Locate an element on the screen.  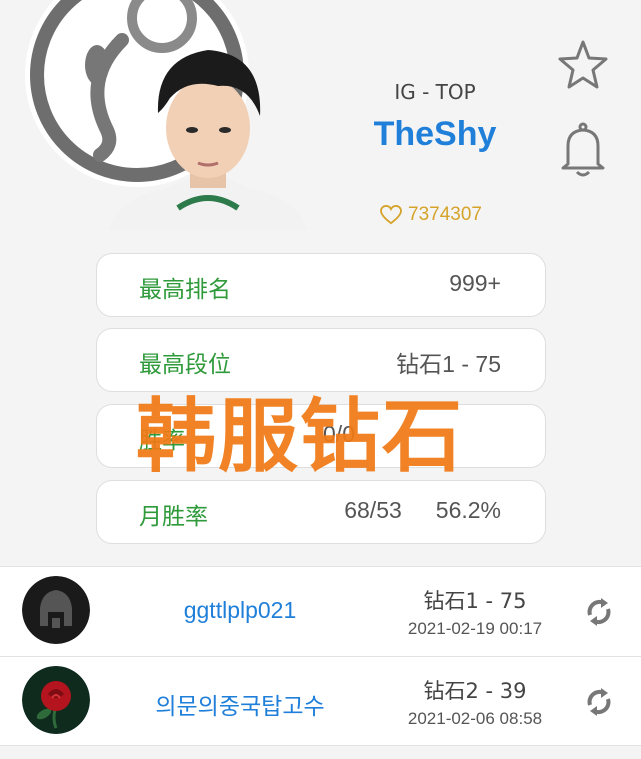
monthly-percentage: 56.2% is located at coordinates (468, 510).